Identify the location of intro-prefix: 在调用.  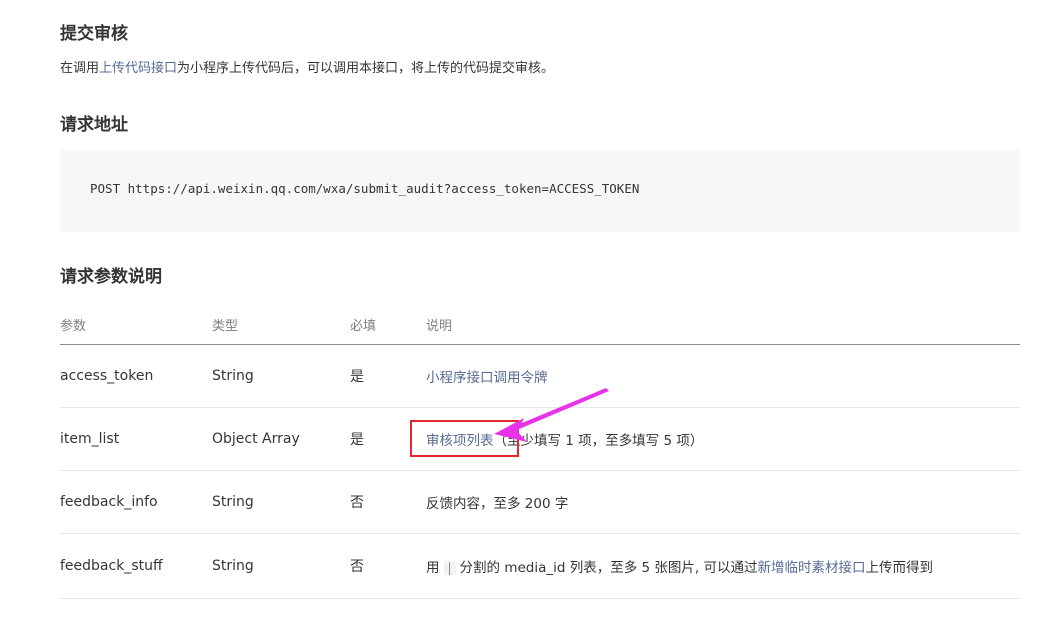
(80, 68).